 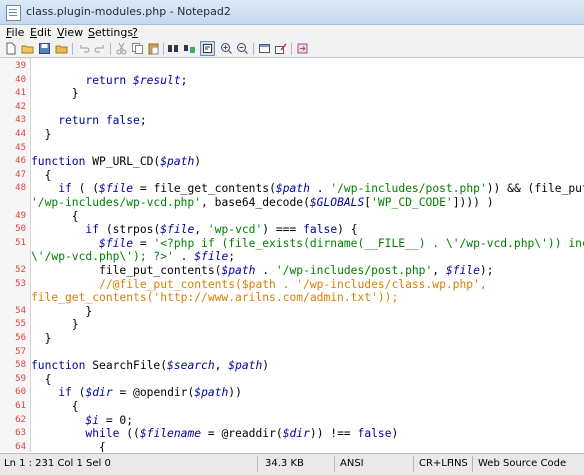 What do you see at coordinates (137, 48) in the screenshot?
I see `copy-icon` at bounding box center [137, 48].